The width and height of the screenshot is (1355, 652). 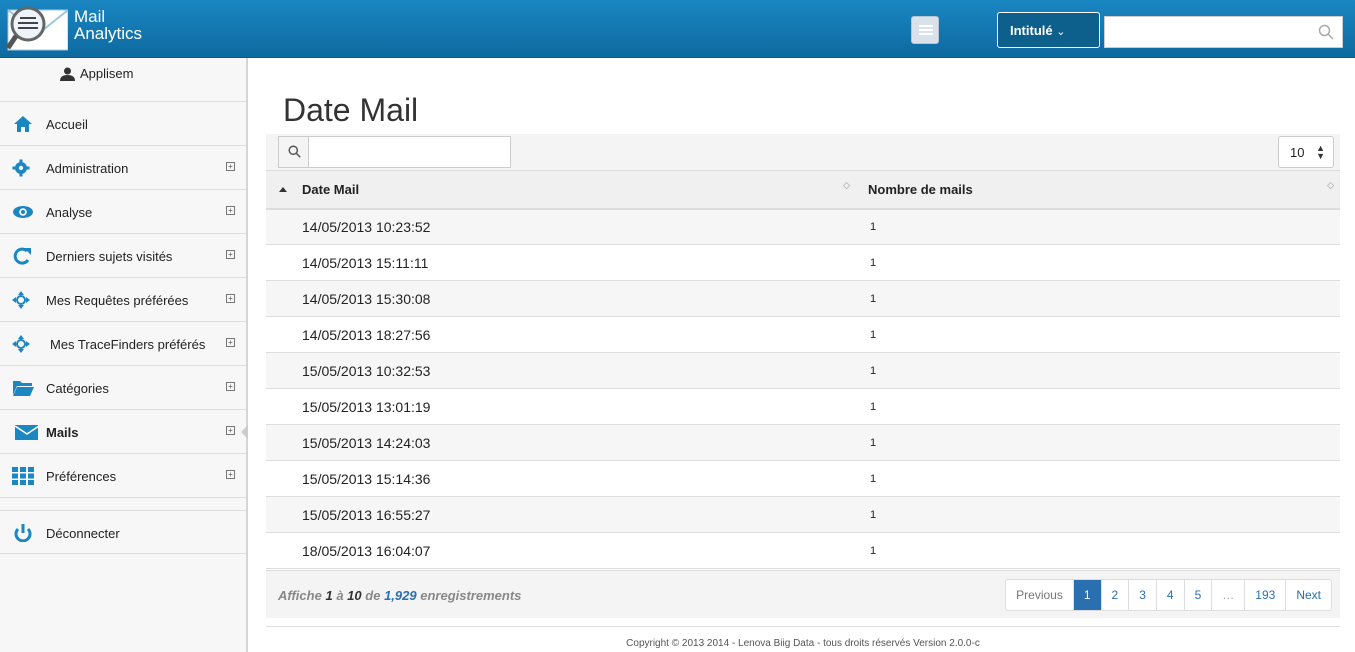 I want to click on page-button: 193, so click(x=1264, y=595).